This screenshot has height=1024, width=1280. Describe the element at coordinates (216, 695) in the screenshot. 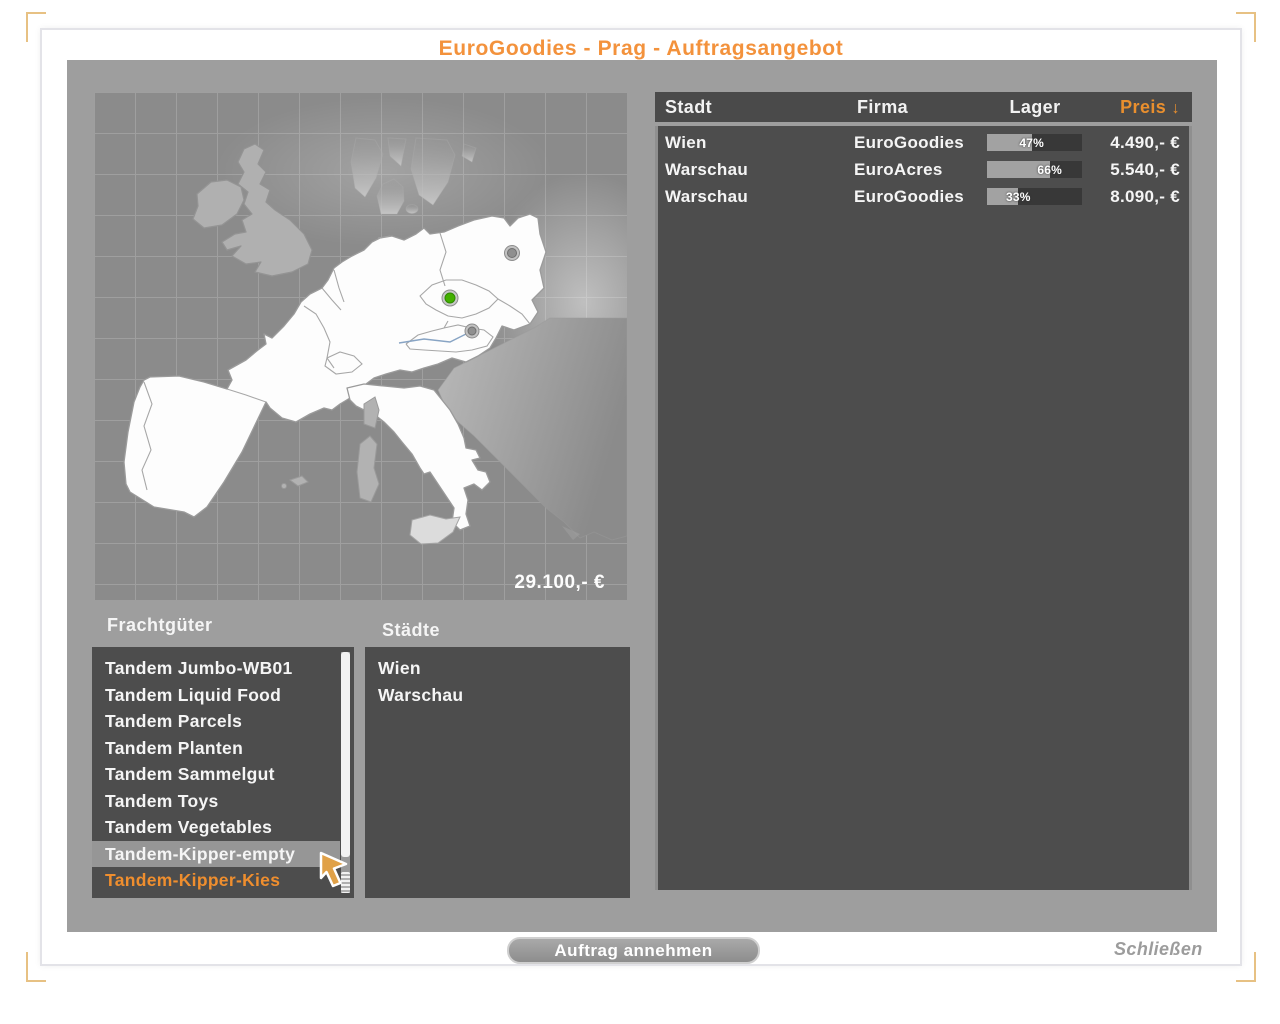

I see `freight-item: Tandem Liquid Food` at that location.